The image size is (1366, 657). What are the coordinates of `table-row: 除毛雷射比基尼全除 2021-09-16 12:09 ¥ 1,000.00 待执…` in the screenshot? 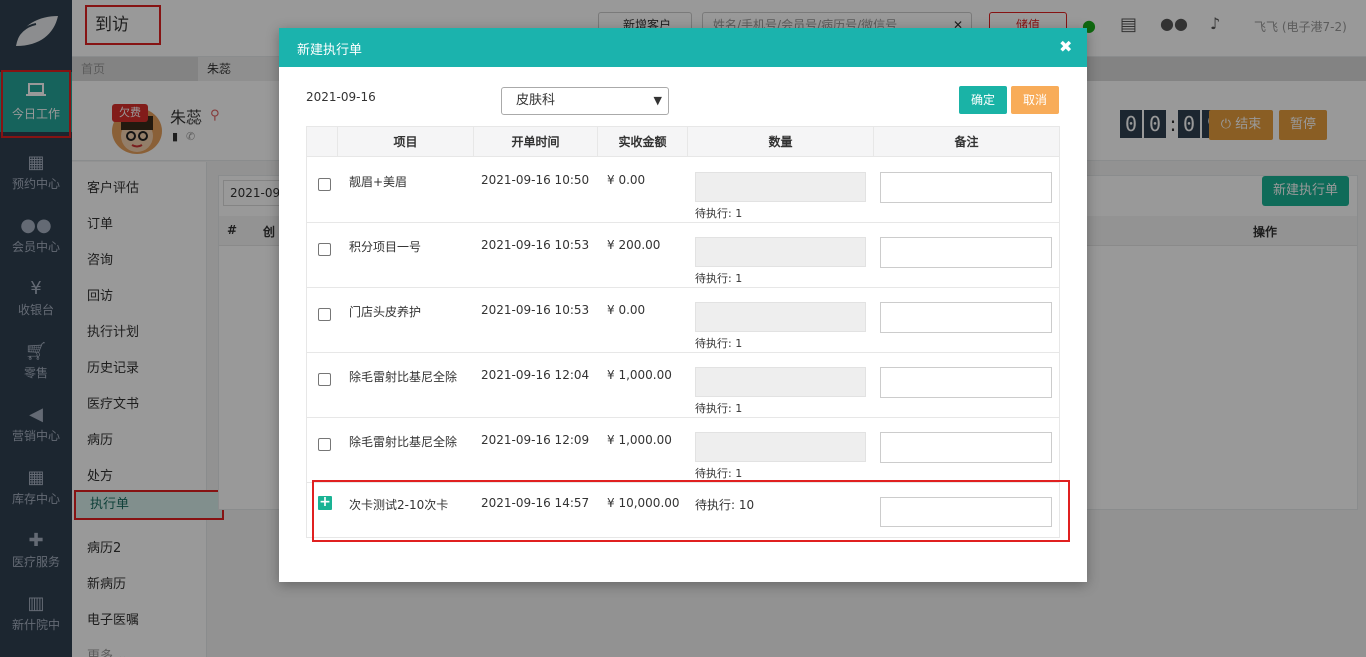 It's located at (683, 450).